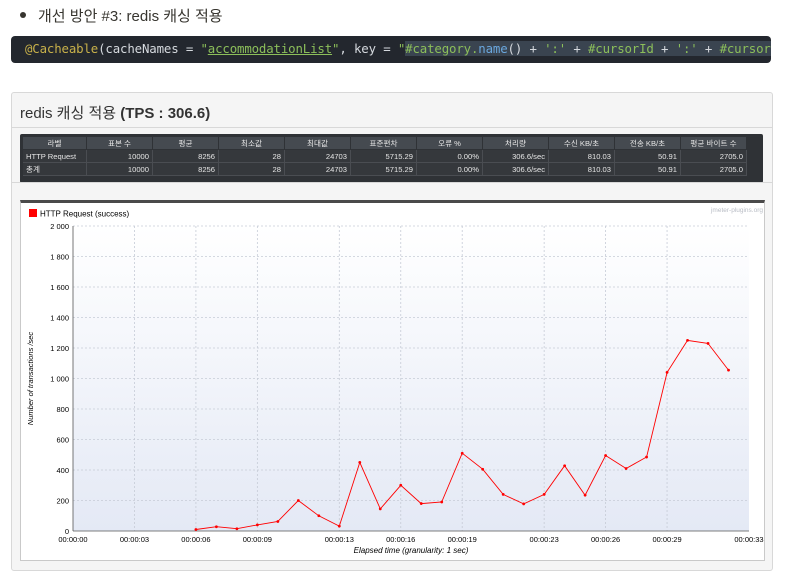 The width and height of the screenshot is (786, 581). I want to click on bullet-text: 개선 방안 #3: redis 캐싱 적용, so click(130, 16).